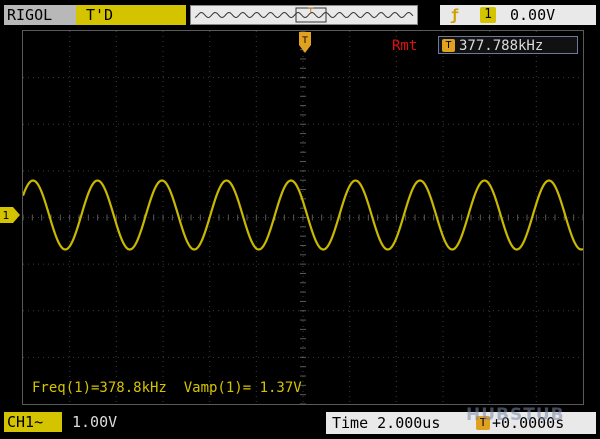  I want to click on memory-waveform-preview: T, so click(304, 15).